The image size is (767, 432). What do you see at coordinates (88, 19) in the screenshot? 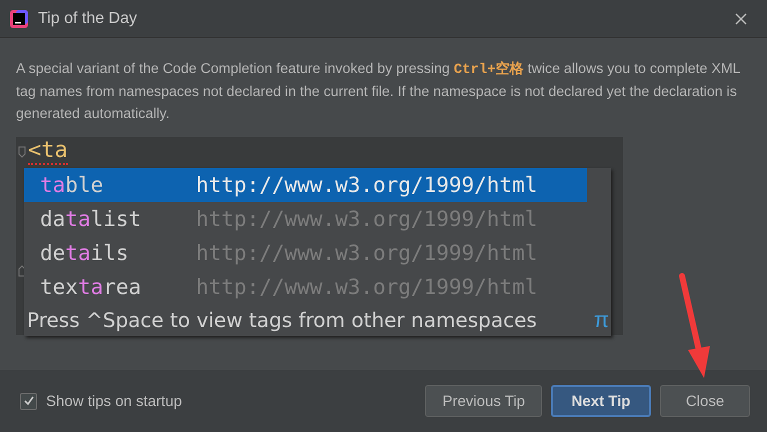
I see `window-title: Tip of the Day` at bounding box center [88, 19].